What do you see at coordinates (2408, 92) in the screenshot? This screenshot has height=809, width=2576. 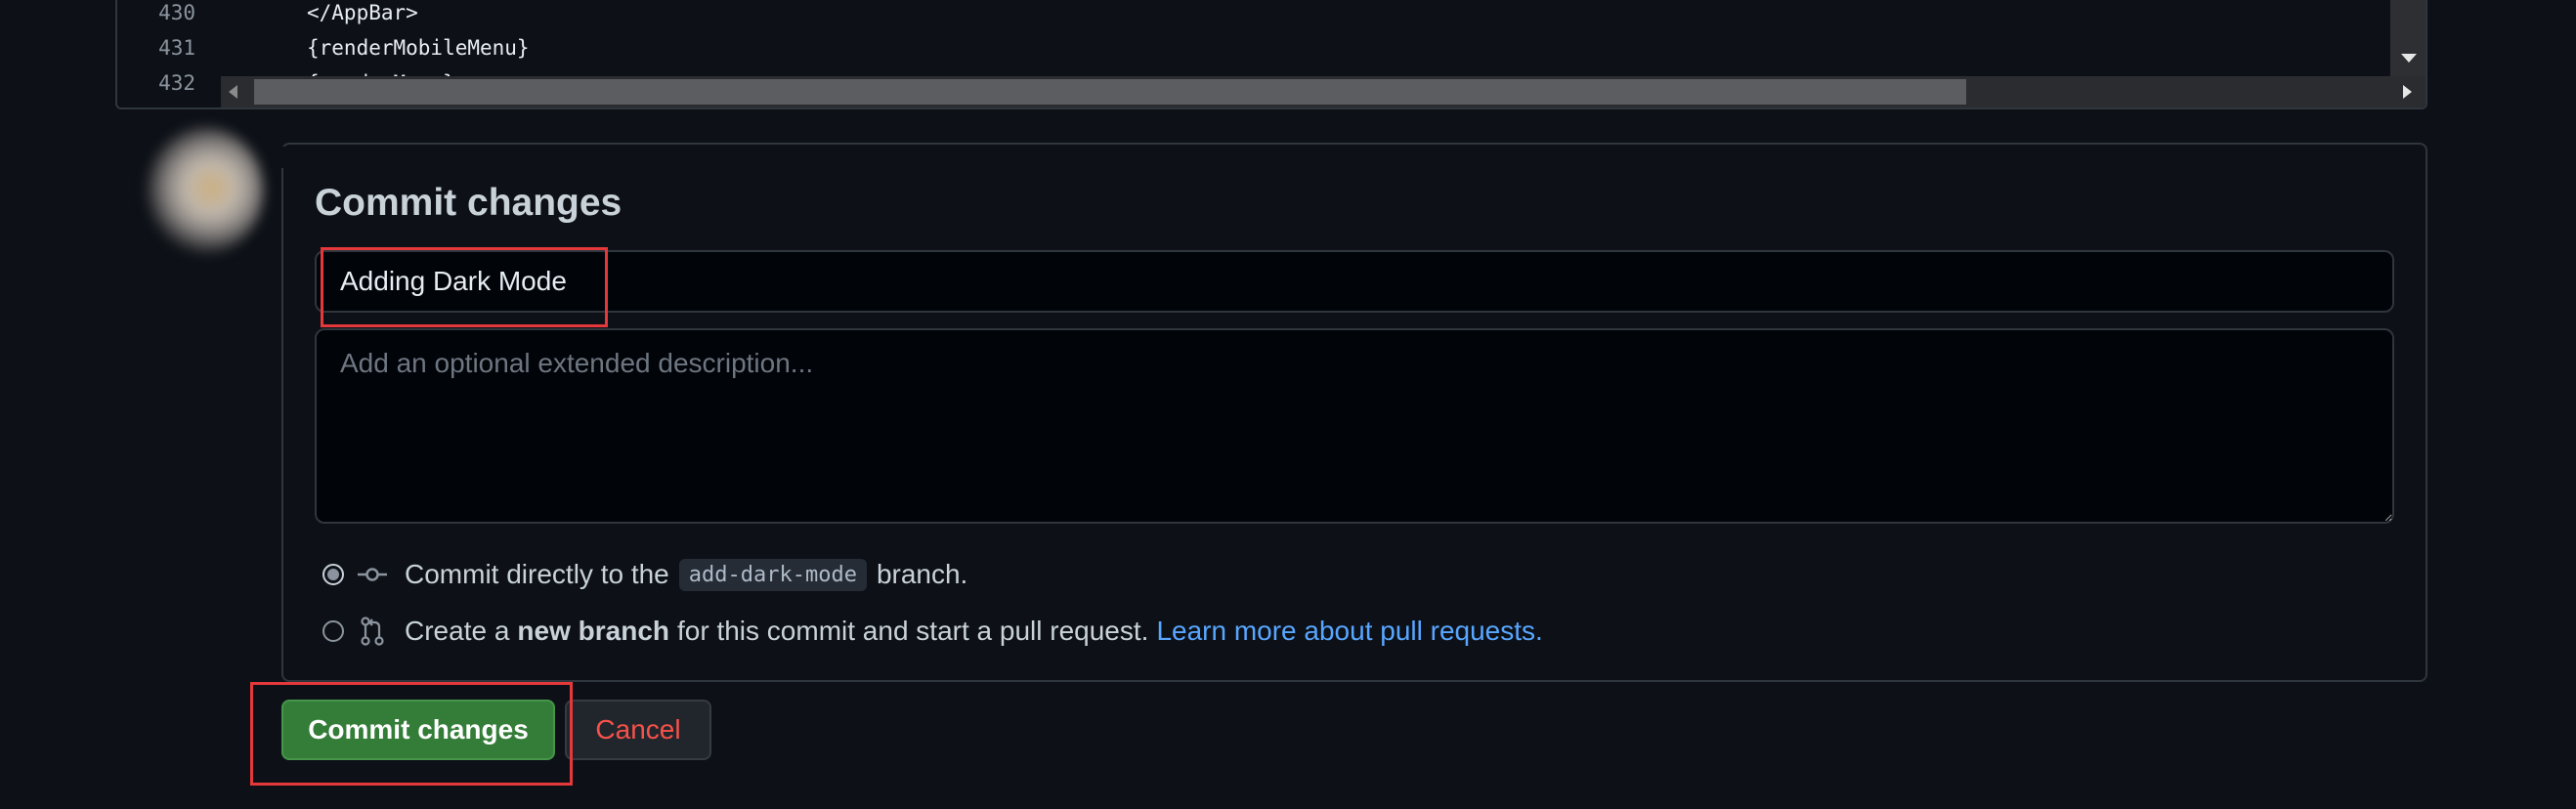 I see `scroll-right-arrow-icon` at bounding box center [2408, 92].